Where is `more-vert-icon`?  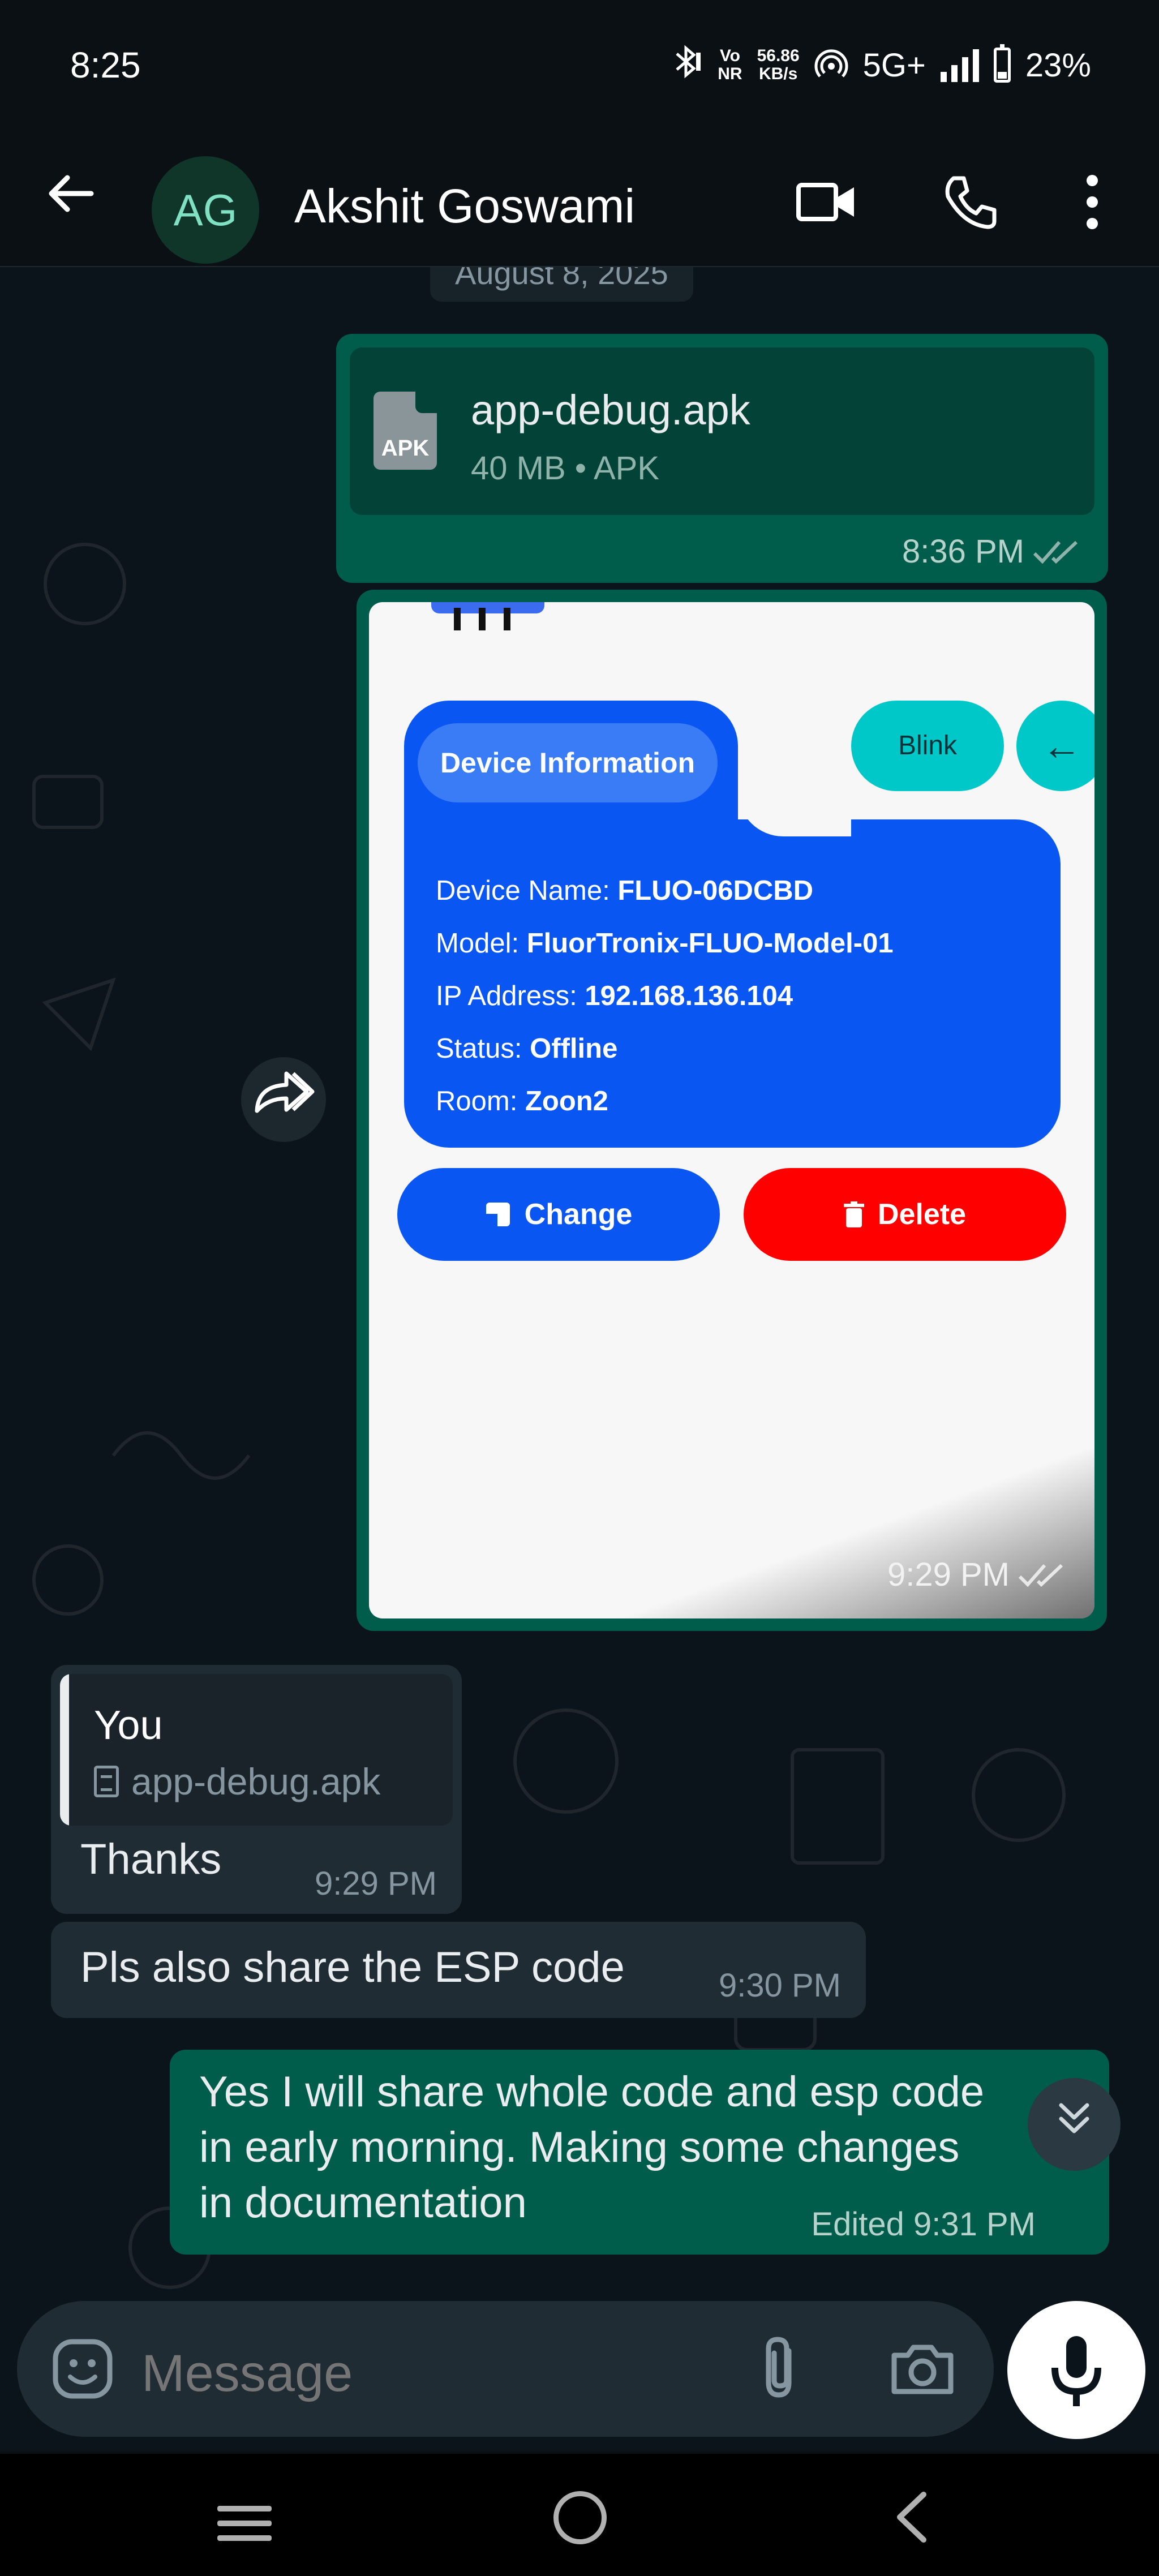
more-vert-icon is located at coordinates (1092, 202).